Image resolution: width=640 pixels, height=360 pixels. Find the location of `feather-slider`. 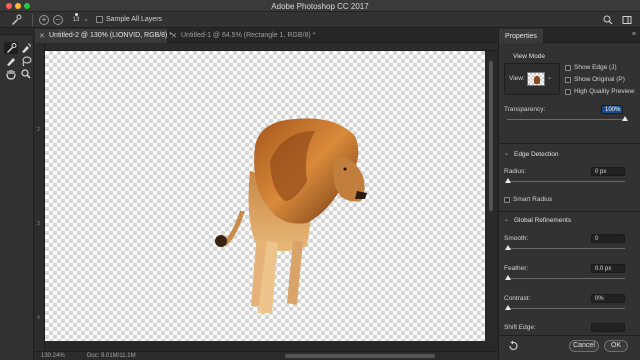

feather-slider is located at coordinates (566, 278).